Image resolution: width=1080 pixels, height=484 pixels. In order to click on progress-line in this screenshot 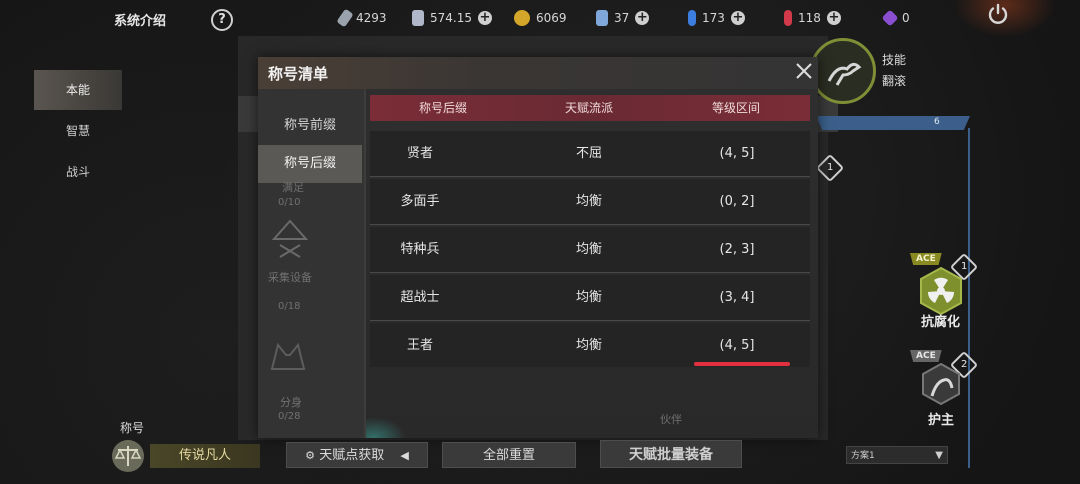, I will do `click(969, 298)`.